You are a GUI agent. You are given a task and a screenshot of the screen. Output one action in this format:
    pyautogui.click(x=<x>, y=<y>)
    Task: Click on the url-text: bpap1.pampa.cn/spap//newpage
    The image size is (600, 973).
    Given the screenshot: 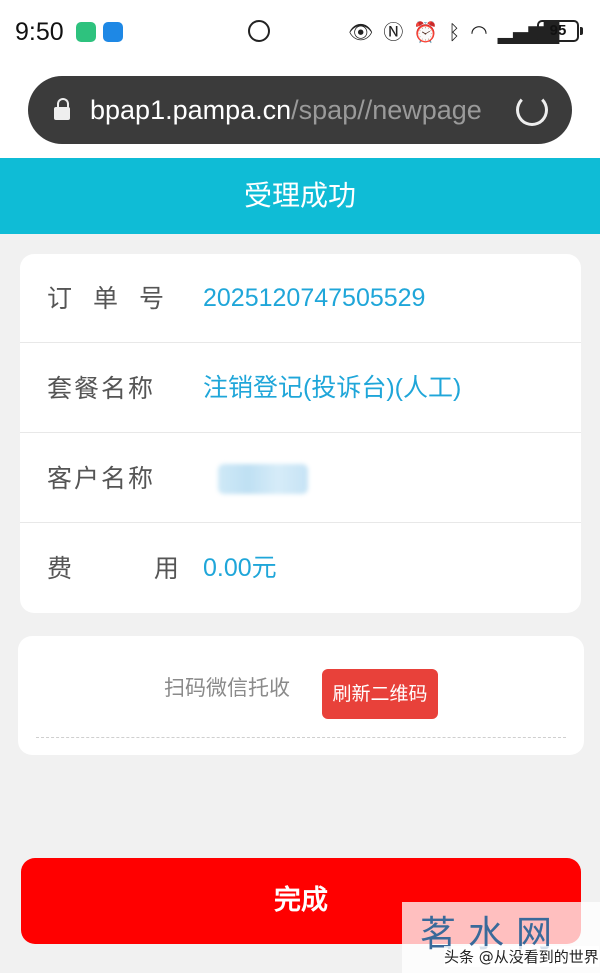 What is the action you would take?
    pyautogui.click(x=290, y=110)
    